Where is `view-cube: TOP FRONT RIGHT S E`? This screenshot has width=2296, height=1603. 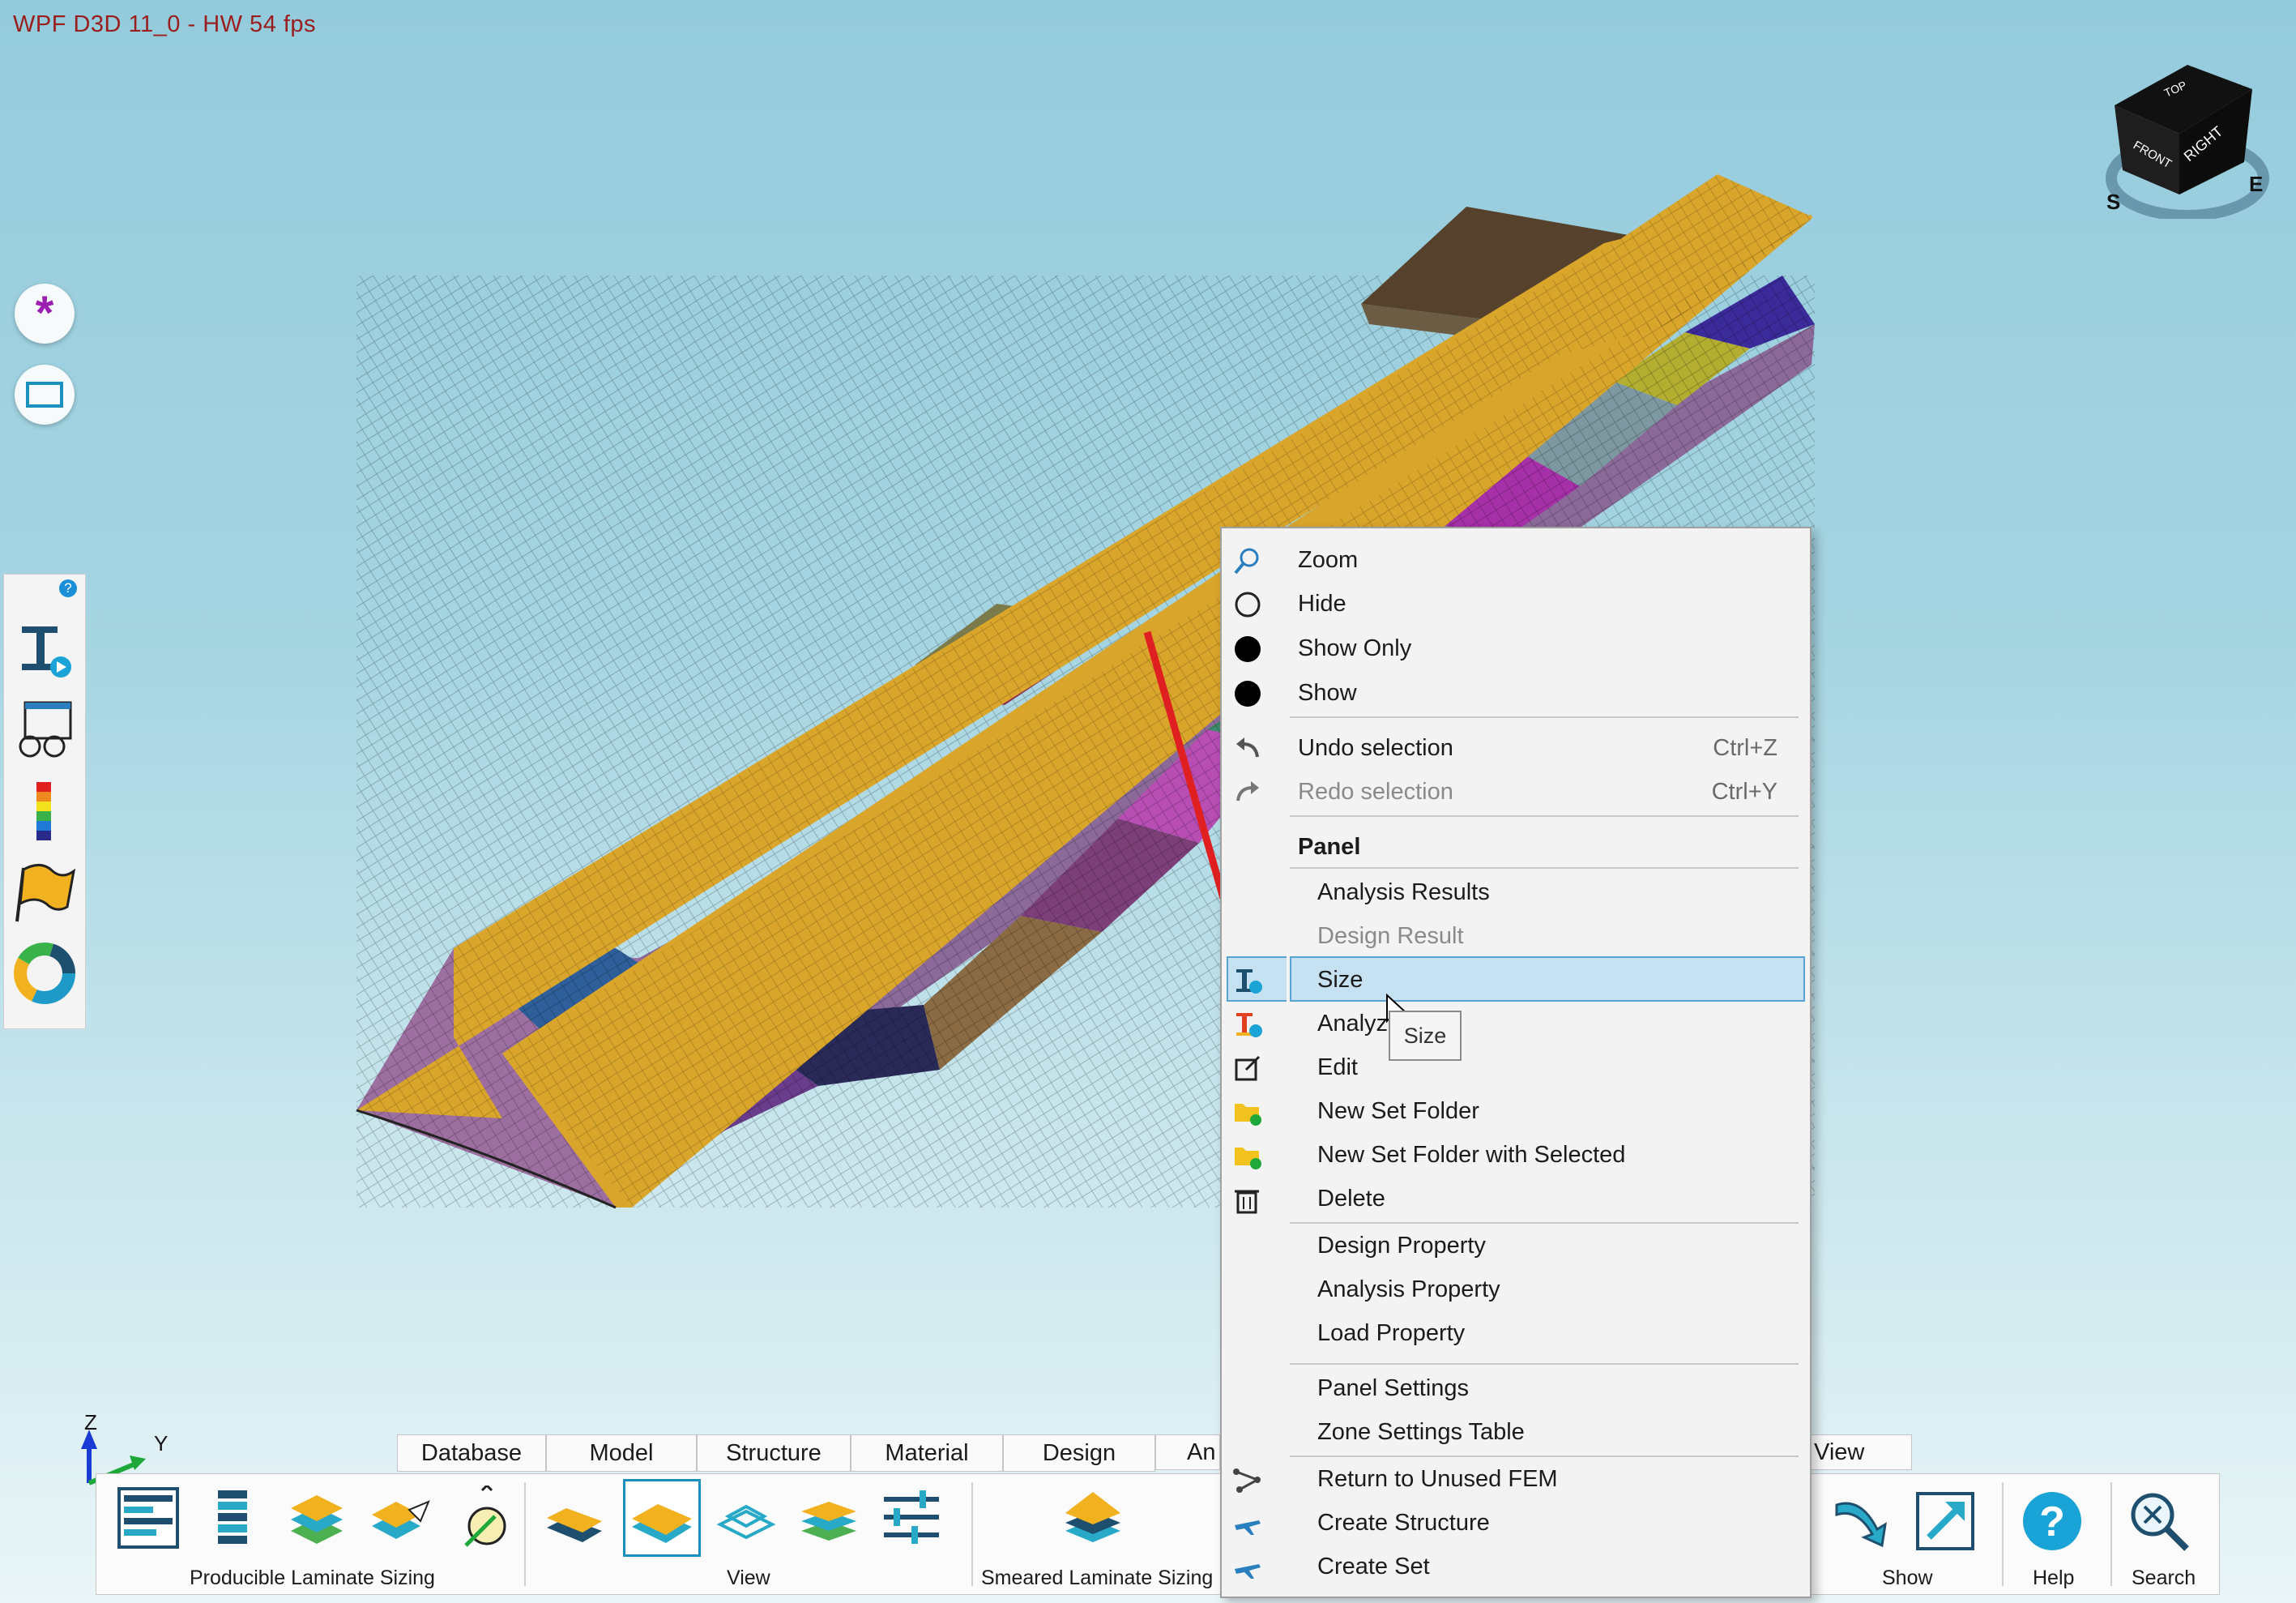
view-cube: TOP FRONT RIGHT S E is located at coordinates (2187, 139).